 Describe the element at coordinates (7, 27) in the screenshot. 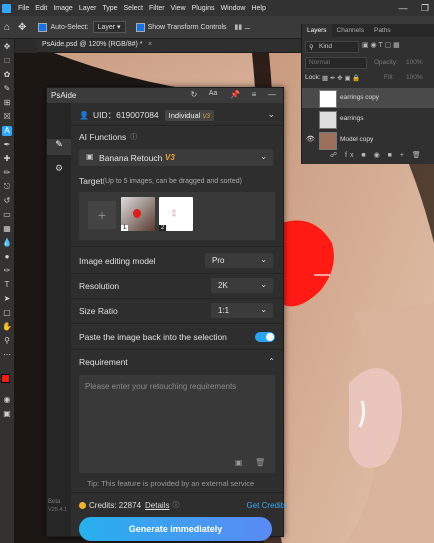

I see `home-icon: ⌂` at that location.